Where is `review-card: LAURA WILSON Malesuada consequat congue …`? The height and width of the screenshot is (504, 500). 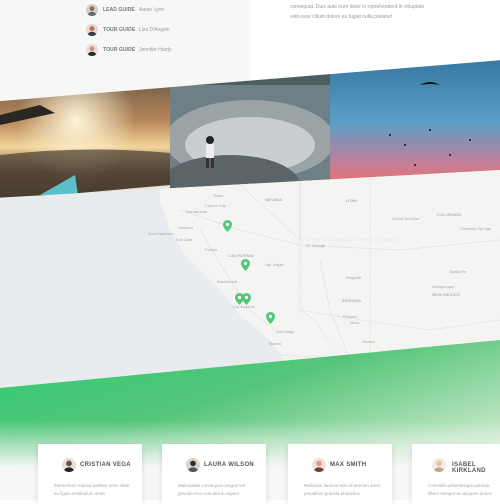 review-card: LAURA WILSON Malesuada consequat congue … is located at coordinates (214, 474).